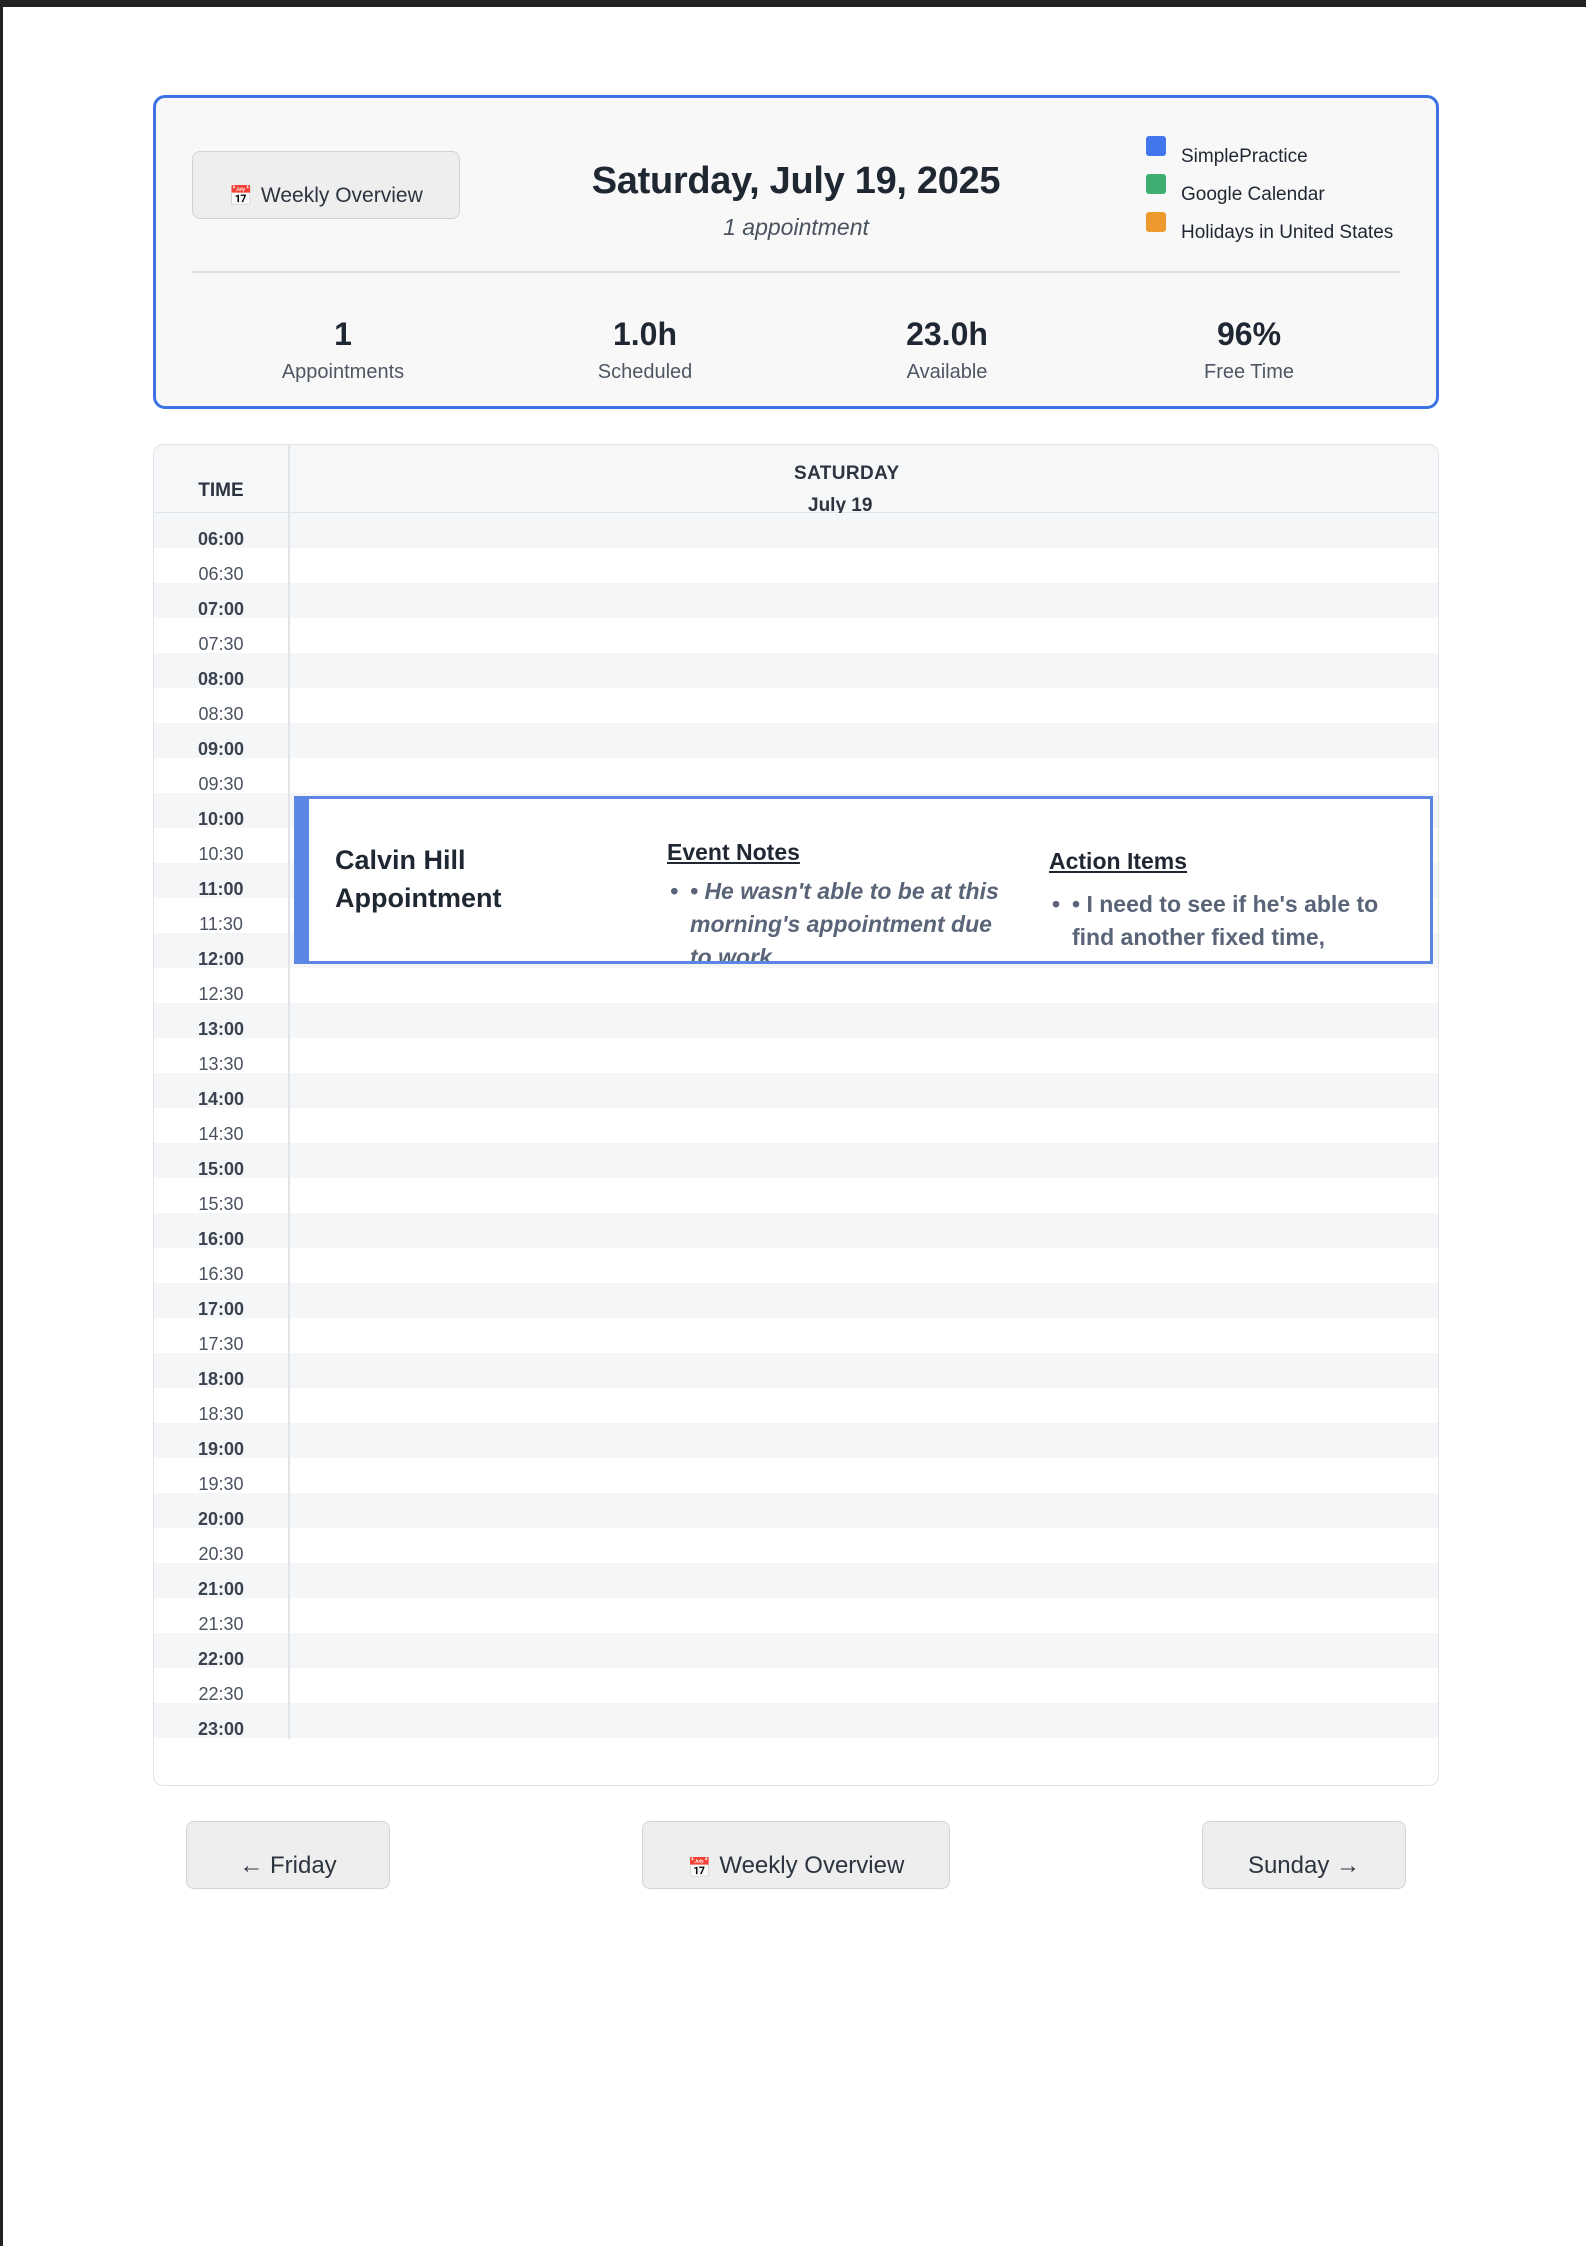 The width and height of the screenshot is (1586, 2246). I want to click on calendar-header: TIME SATURDAY July 19, so click(796, 479).